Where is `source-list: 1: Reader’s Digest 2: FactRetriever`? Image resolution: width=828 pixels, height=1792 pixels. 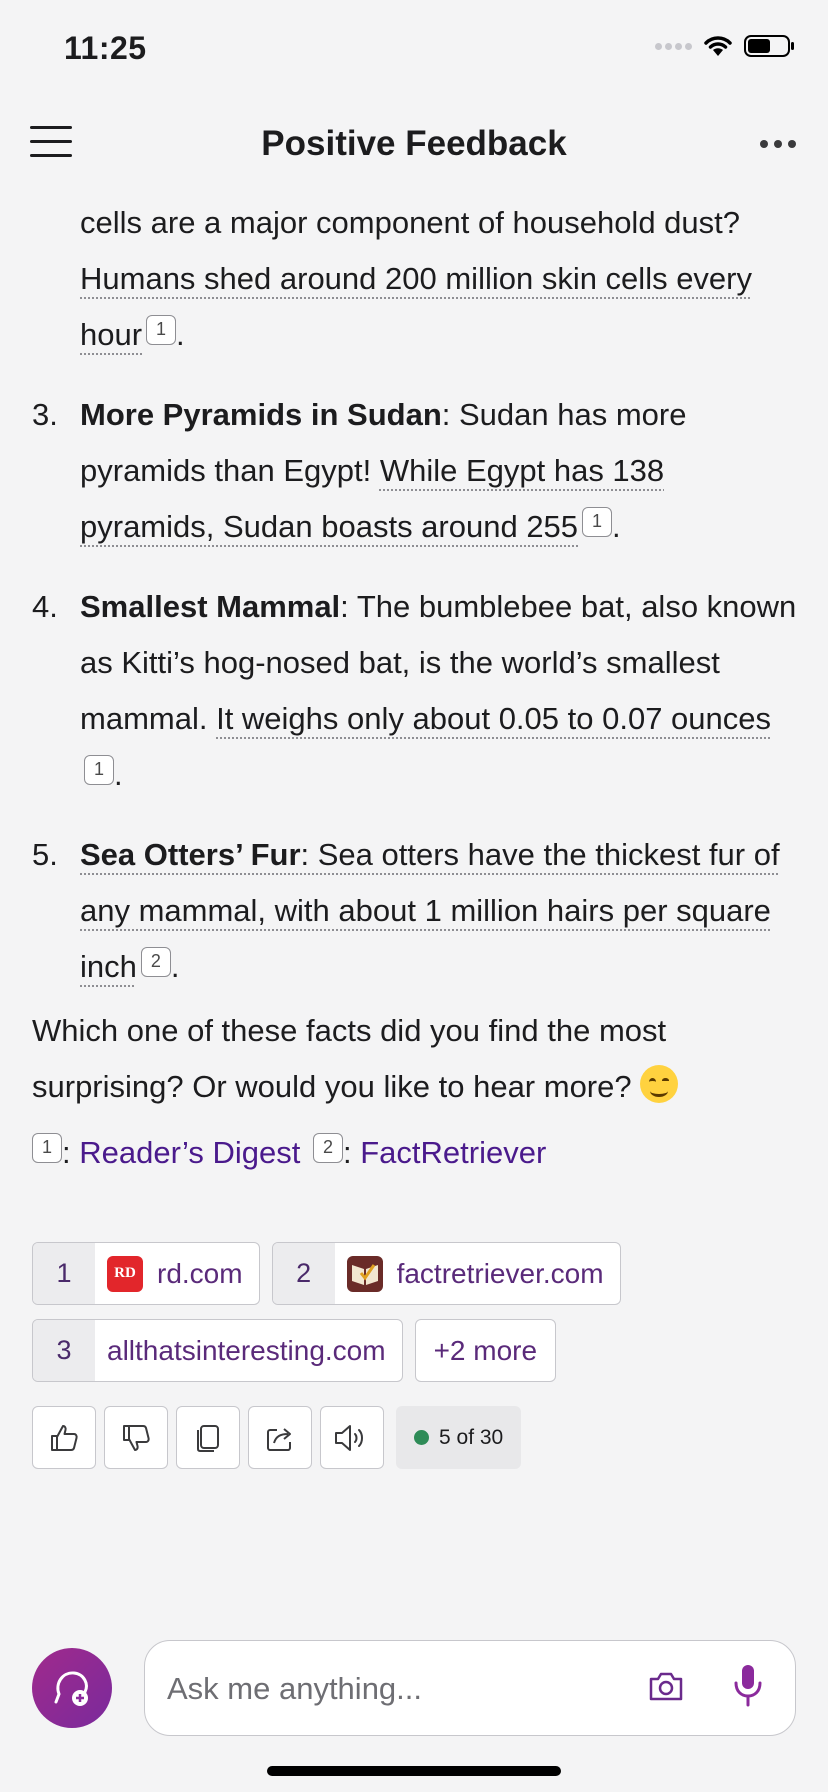 source-list: 1: Reader’s Digest 2: FactRetriever is located at coordinates (415, 1153).